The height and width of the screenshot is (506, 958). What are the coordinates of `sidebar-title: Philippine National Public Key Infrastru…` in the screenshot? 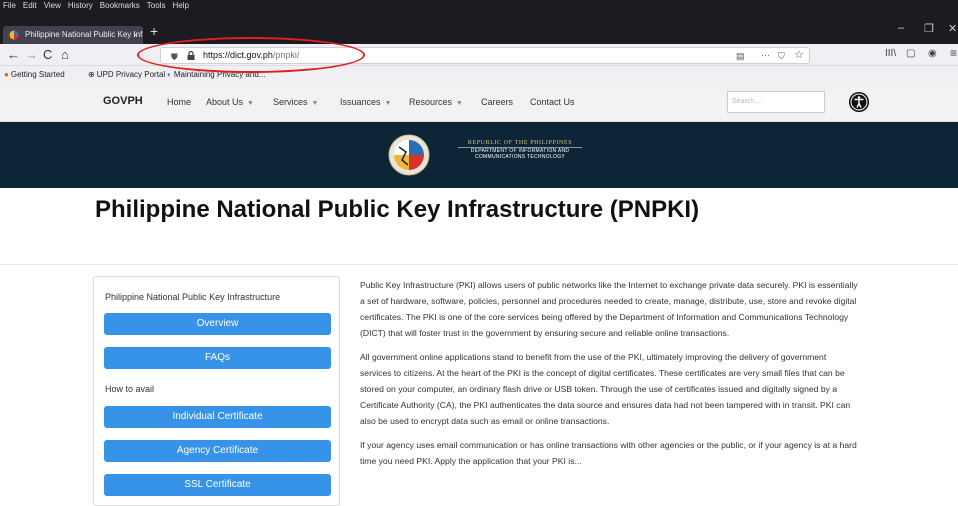 It's located at (193, 297).